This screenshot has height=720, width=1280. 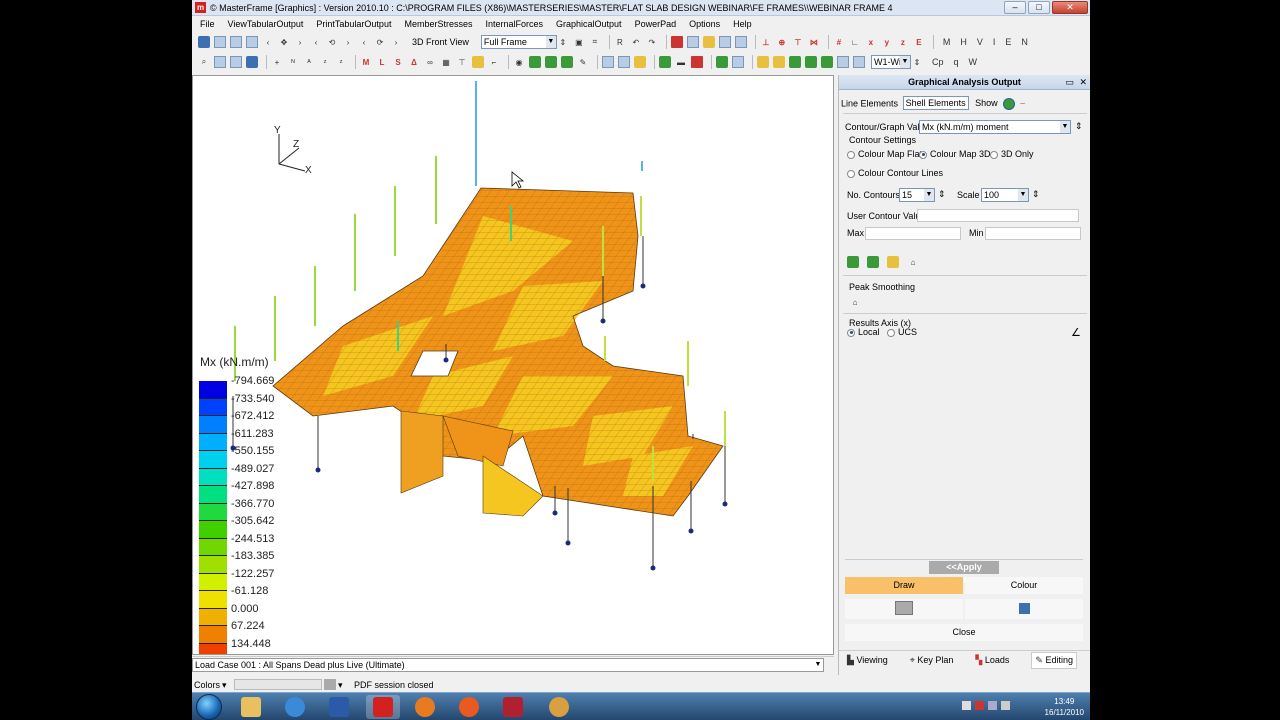 I want to click on bracing-icon: Δ, so click(x=414, y=62).